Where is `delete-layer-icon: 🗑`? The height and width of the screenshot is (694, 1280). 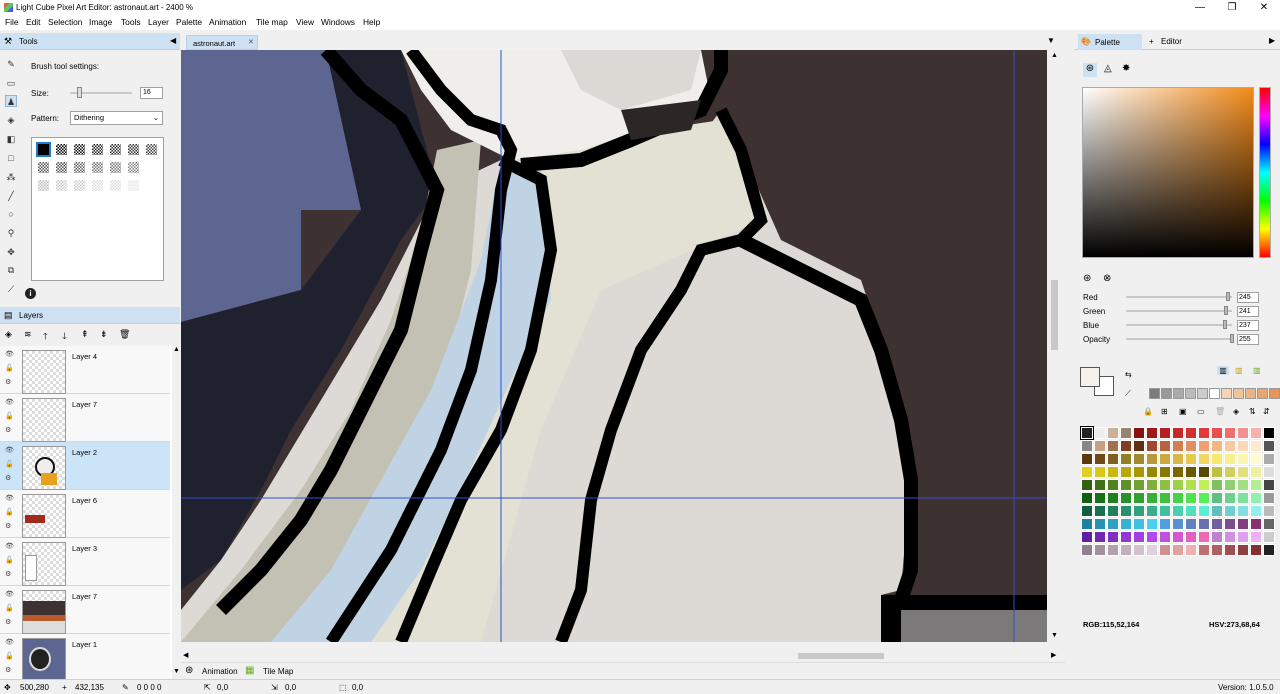
delete-layer-icon: 🗑 is located at coordinates (124, 334).